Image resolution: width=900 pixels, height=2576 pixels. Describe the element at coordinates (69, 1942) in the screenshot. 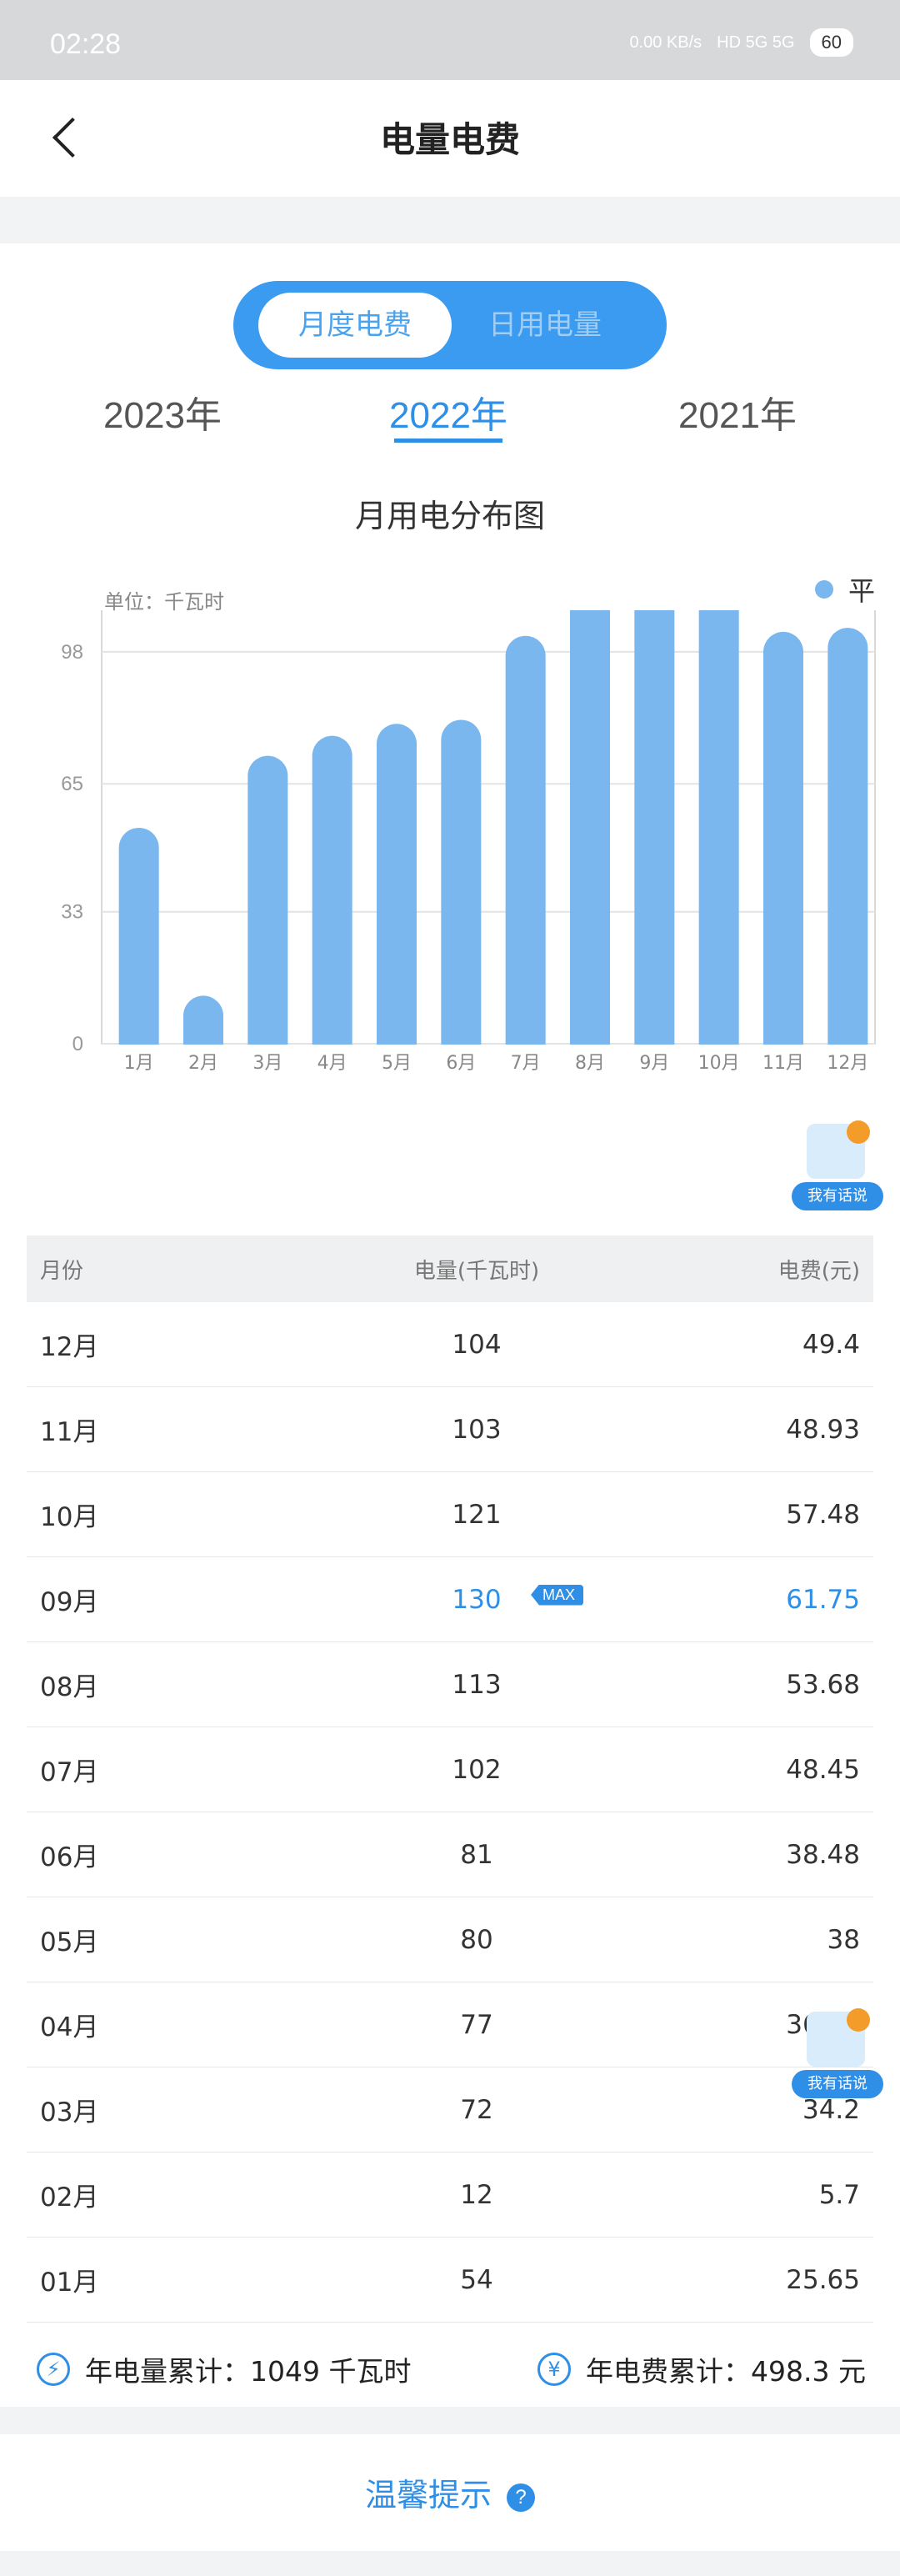

I see `row-month-value: 05月` at that location.